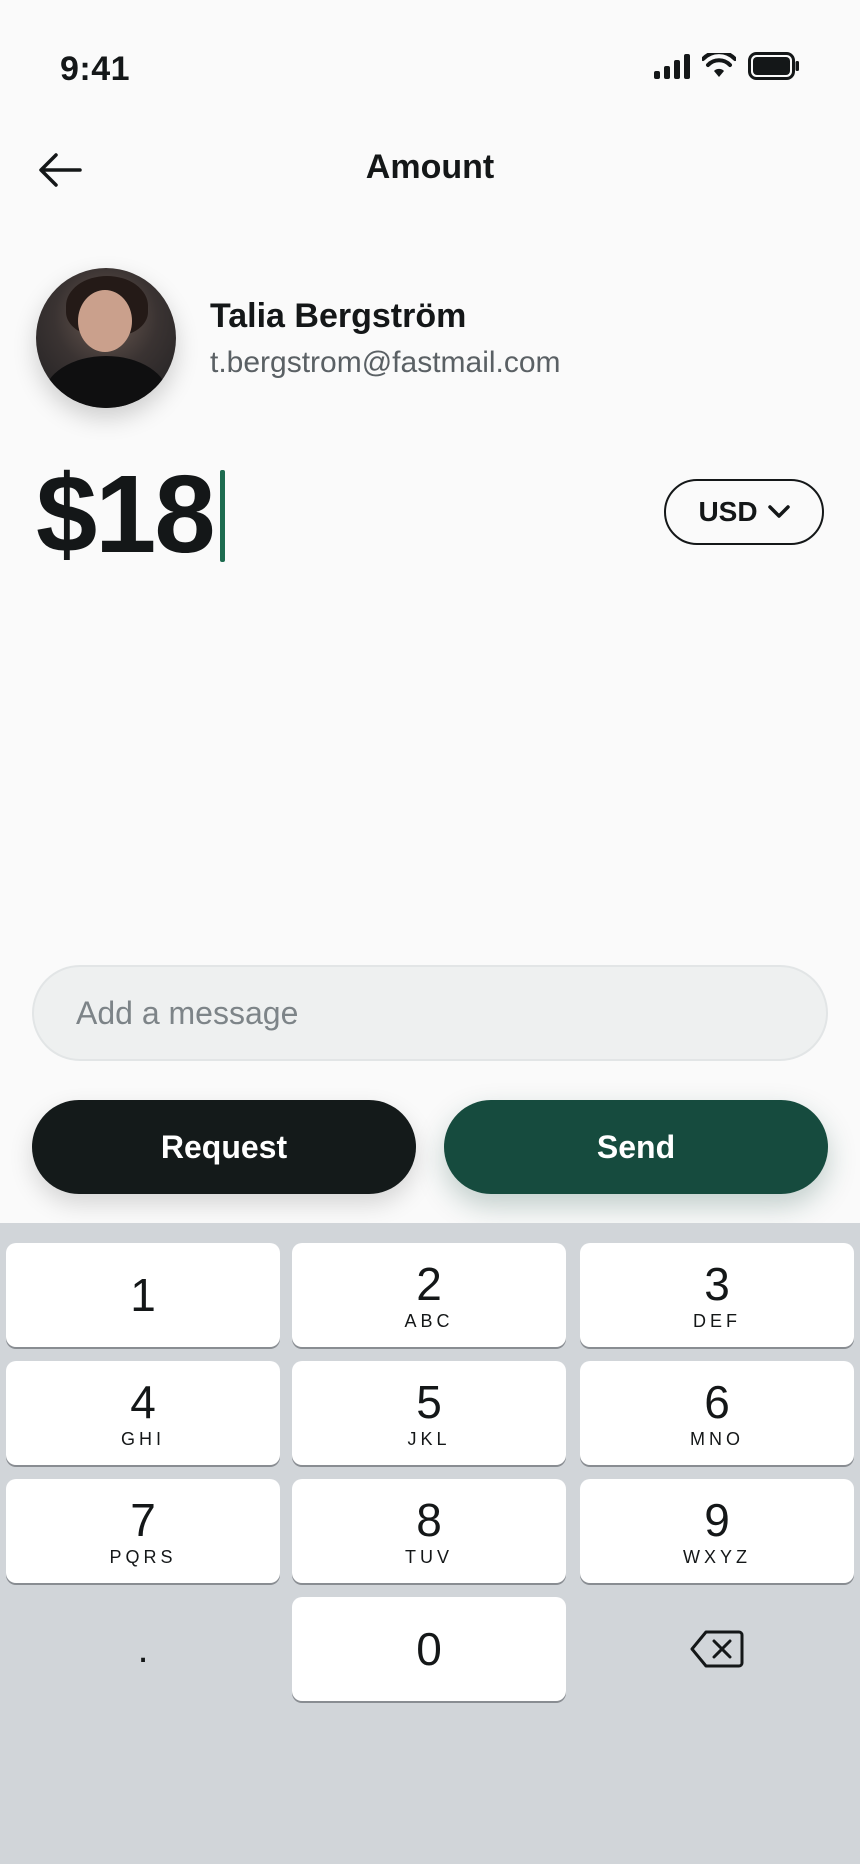 The image size is (860, 1864). I want to click on key-5: 5 JKL, so click(429, 1413).